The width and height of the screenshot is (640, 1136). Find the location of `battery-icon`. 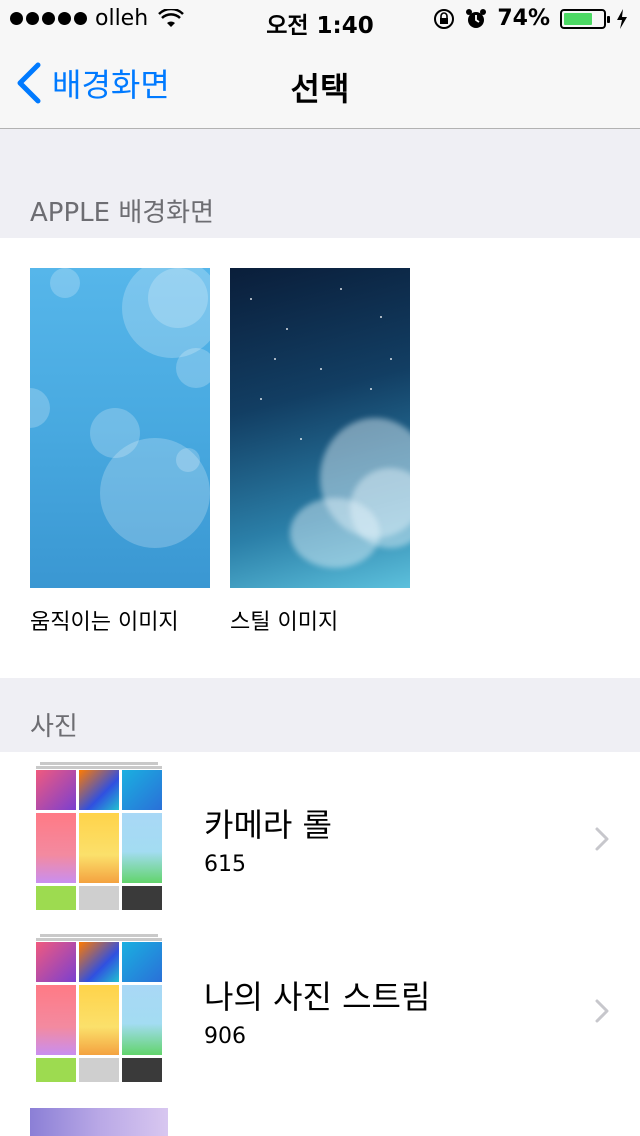

battery-icon is located at coordinates (585, 18).